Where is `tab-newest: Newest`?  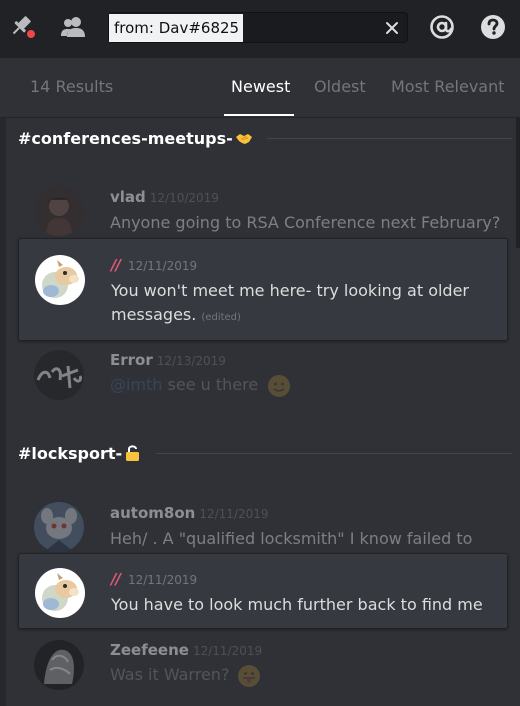
tab-newest: Newest is located at coordinates (260, 86).